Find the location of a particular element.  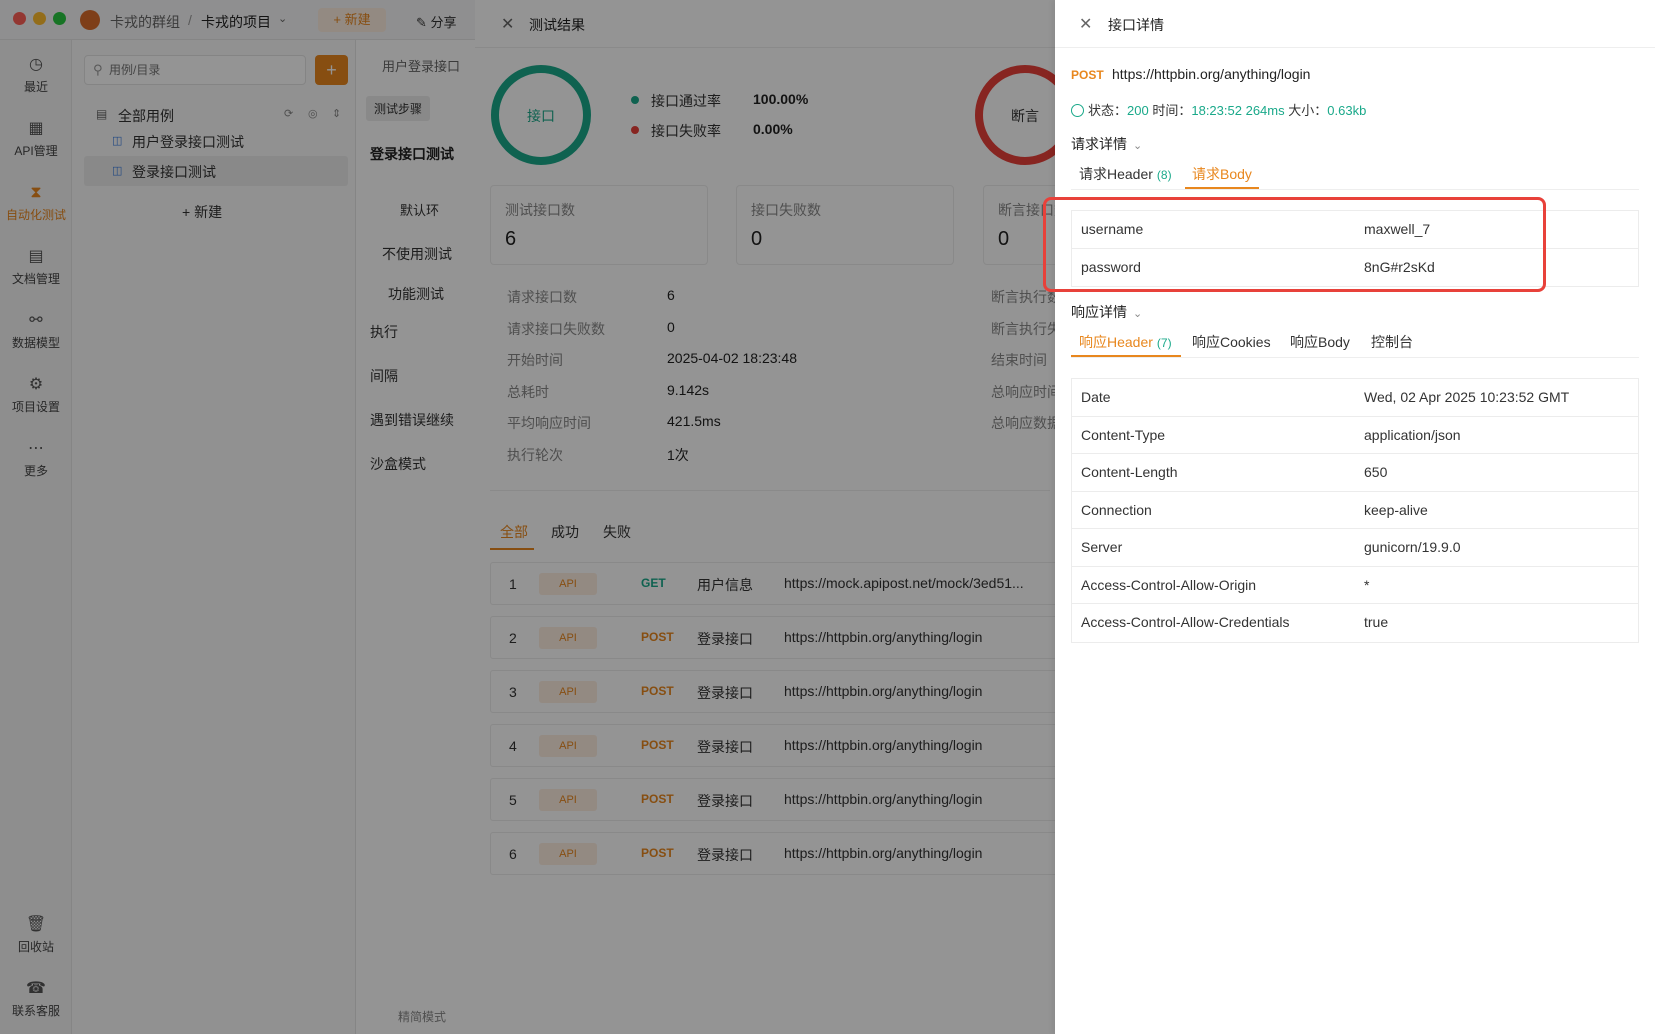

tab-count: (8) is located at coordinates (1164, 175).